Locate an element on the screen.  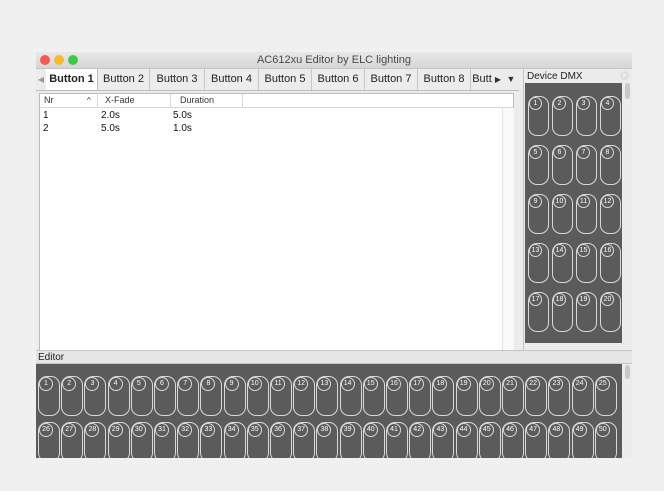
editor-channel-slot: 21 is located at coordinates (513, 396).